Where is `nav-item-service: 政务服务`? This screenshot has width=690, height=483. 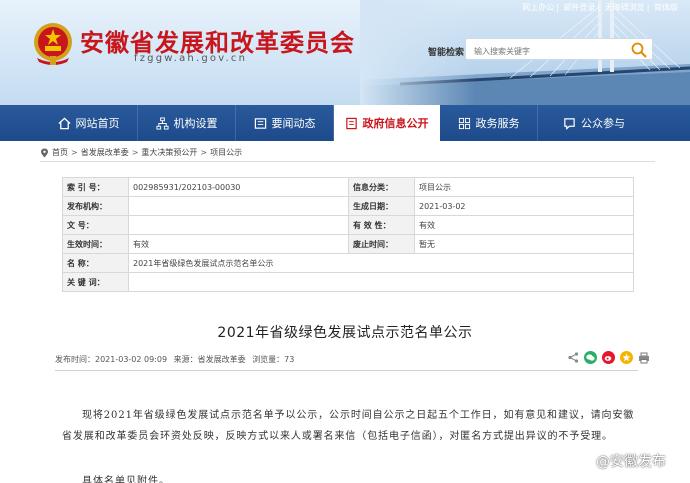 nav-item-service: 政务服务 is located at coordinates (489, 123).